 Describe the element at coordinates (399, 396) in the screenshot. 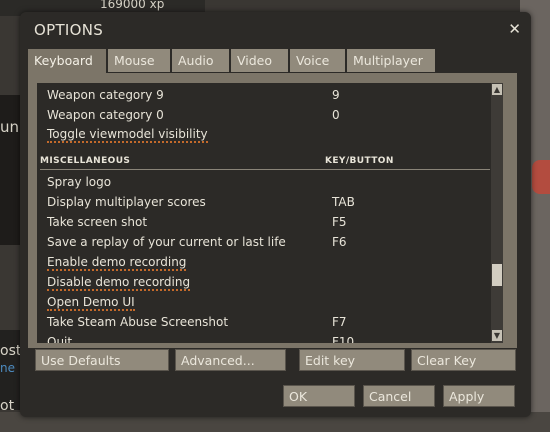

I see `cancel-button: Cancel` at that location.